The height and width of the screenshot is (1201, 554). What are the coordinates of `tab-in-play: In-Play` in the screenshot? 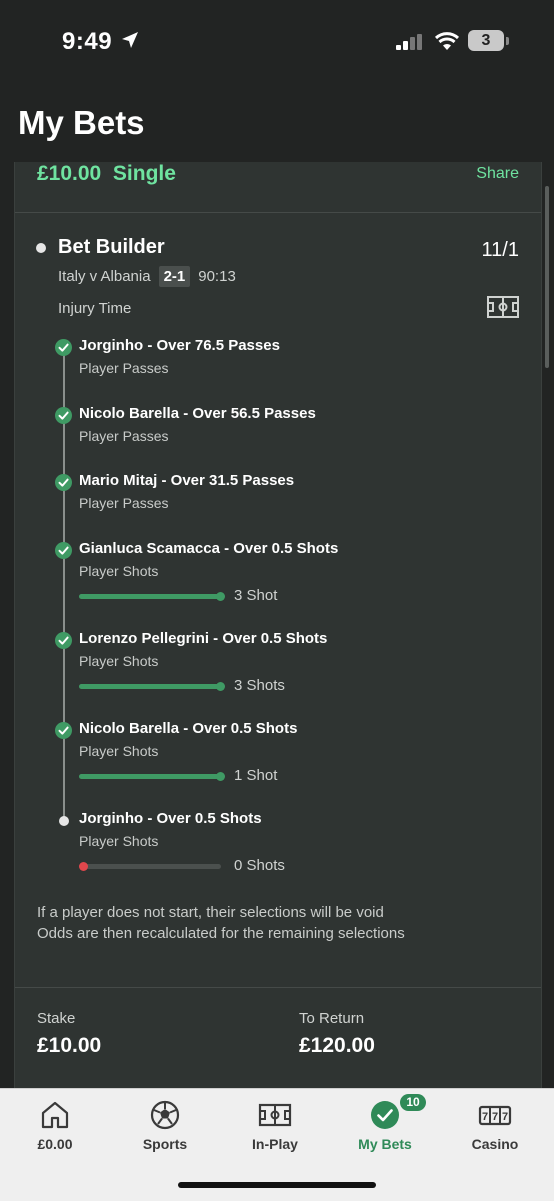 It's located at (275, 1127).